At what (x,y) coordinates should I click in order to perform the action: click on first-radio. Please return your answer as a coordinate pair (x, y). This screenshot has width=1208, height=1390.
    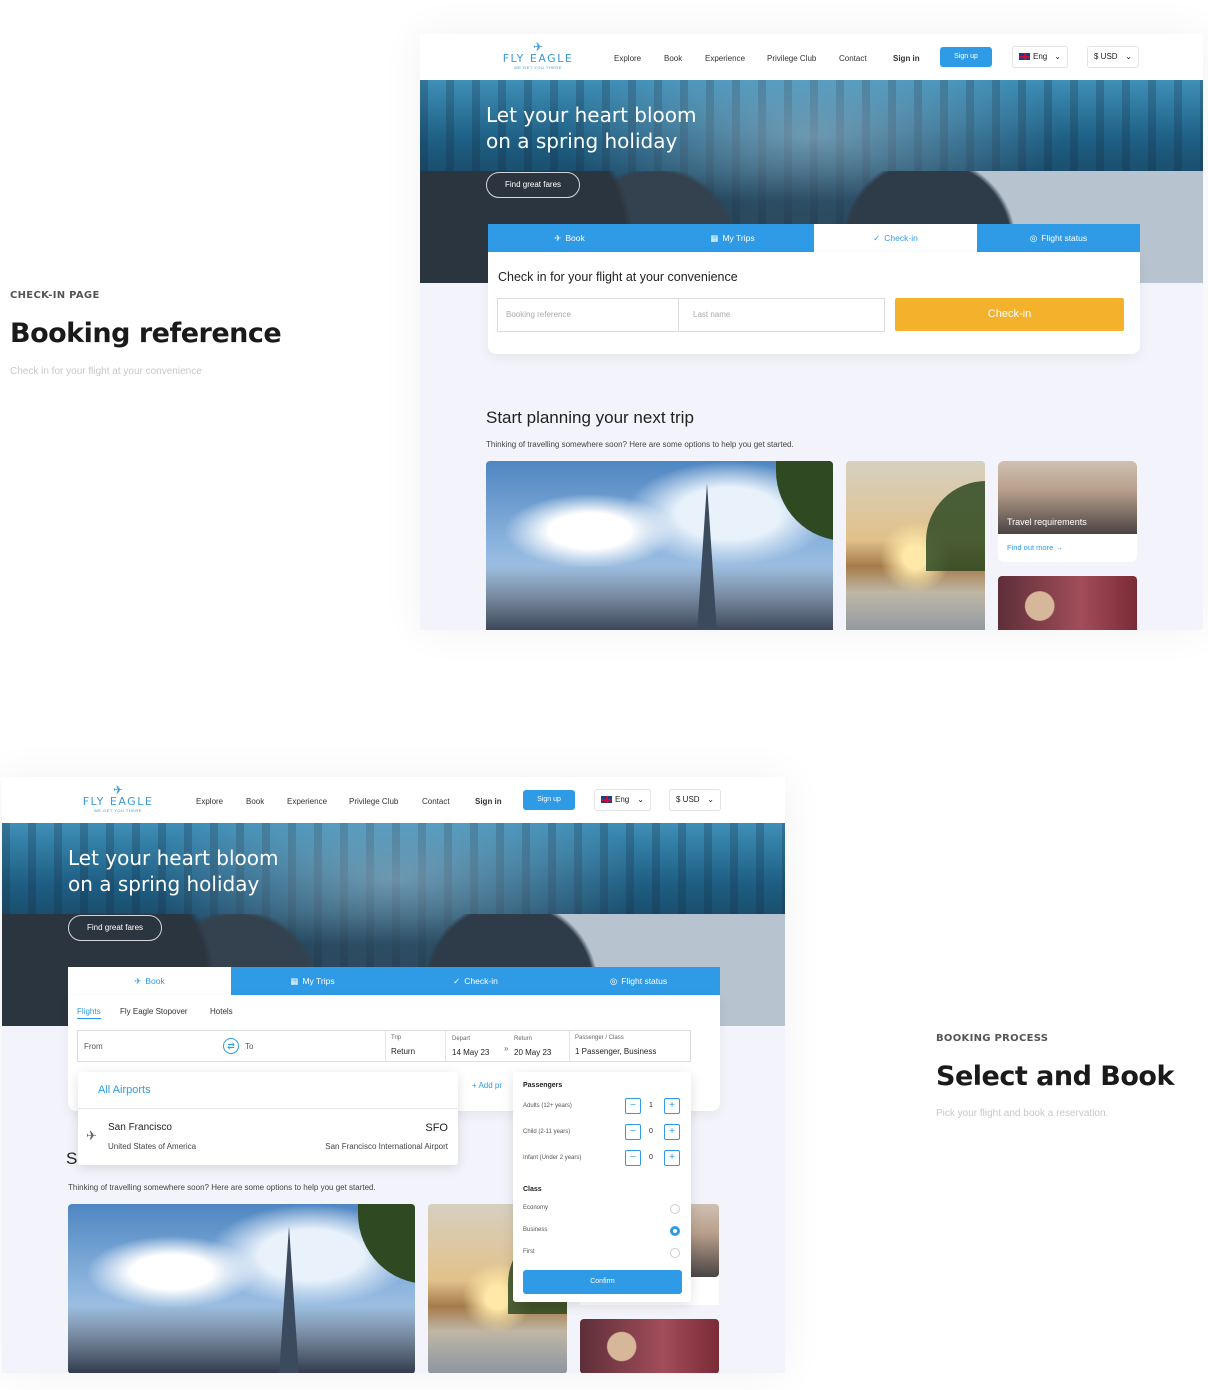
    Looking at the image, I should click on (675, 1253).